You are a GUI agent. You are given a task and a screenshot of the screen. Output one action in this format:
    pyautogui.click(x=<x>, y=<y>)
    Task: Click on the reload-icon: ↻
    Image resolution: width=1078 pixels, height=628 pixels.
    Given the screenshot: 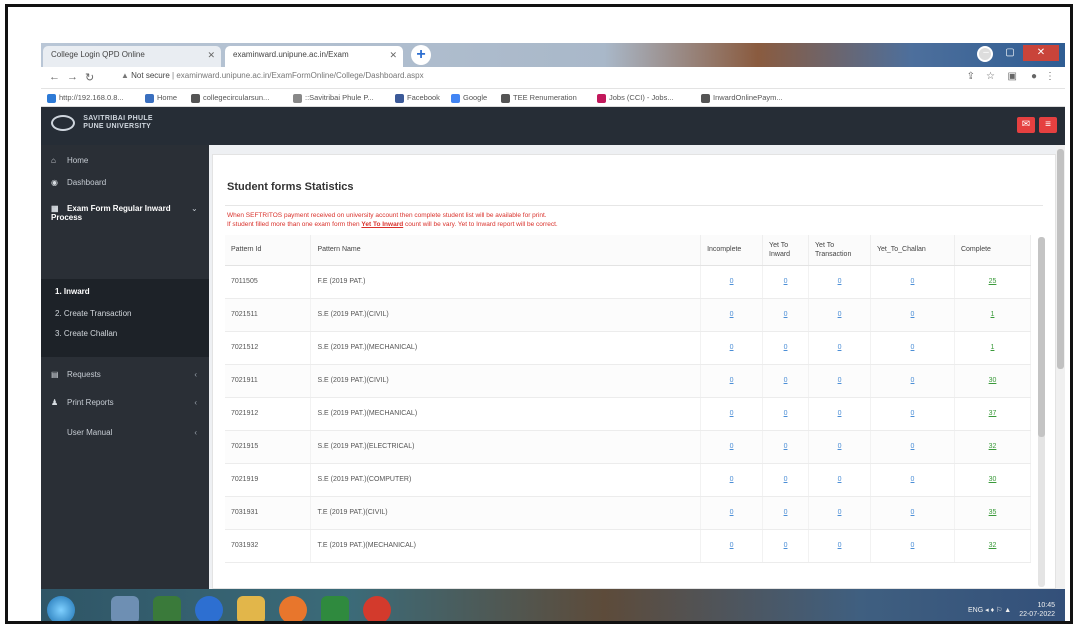 What is the action you would take?
    pyautogui.click(x=89, y=77)
    